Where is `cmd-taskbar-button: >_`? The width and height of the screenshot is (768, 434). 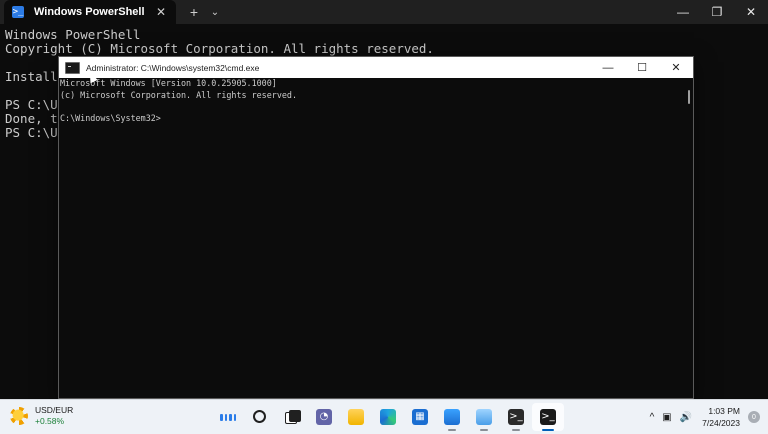 cmd-taskbar-button: >_ is located at coordinates (548, 417).